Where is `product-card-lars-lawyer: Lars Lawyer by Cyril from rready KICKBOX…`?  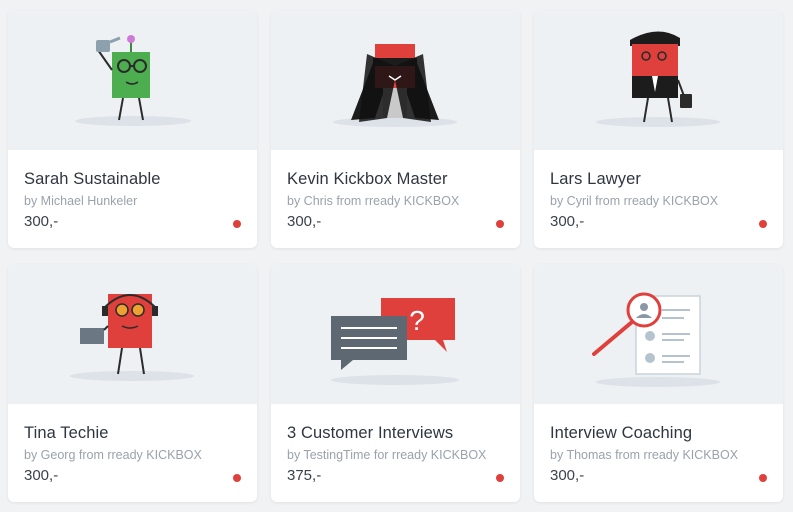 product-card-lars-lawyer: Lars Lawyer by Cyril from rready KICKBOX… is located at coordinates (658, 129).